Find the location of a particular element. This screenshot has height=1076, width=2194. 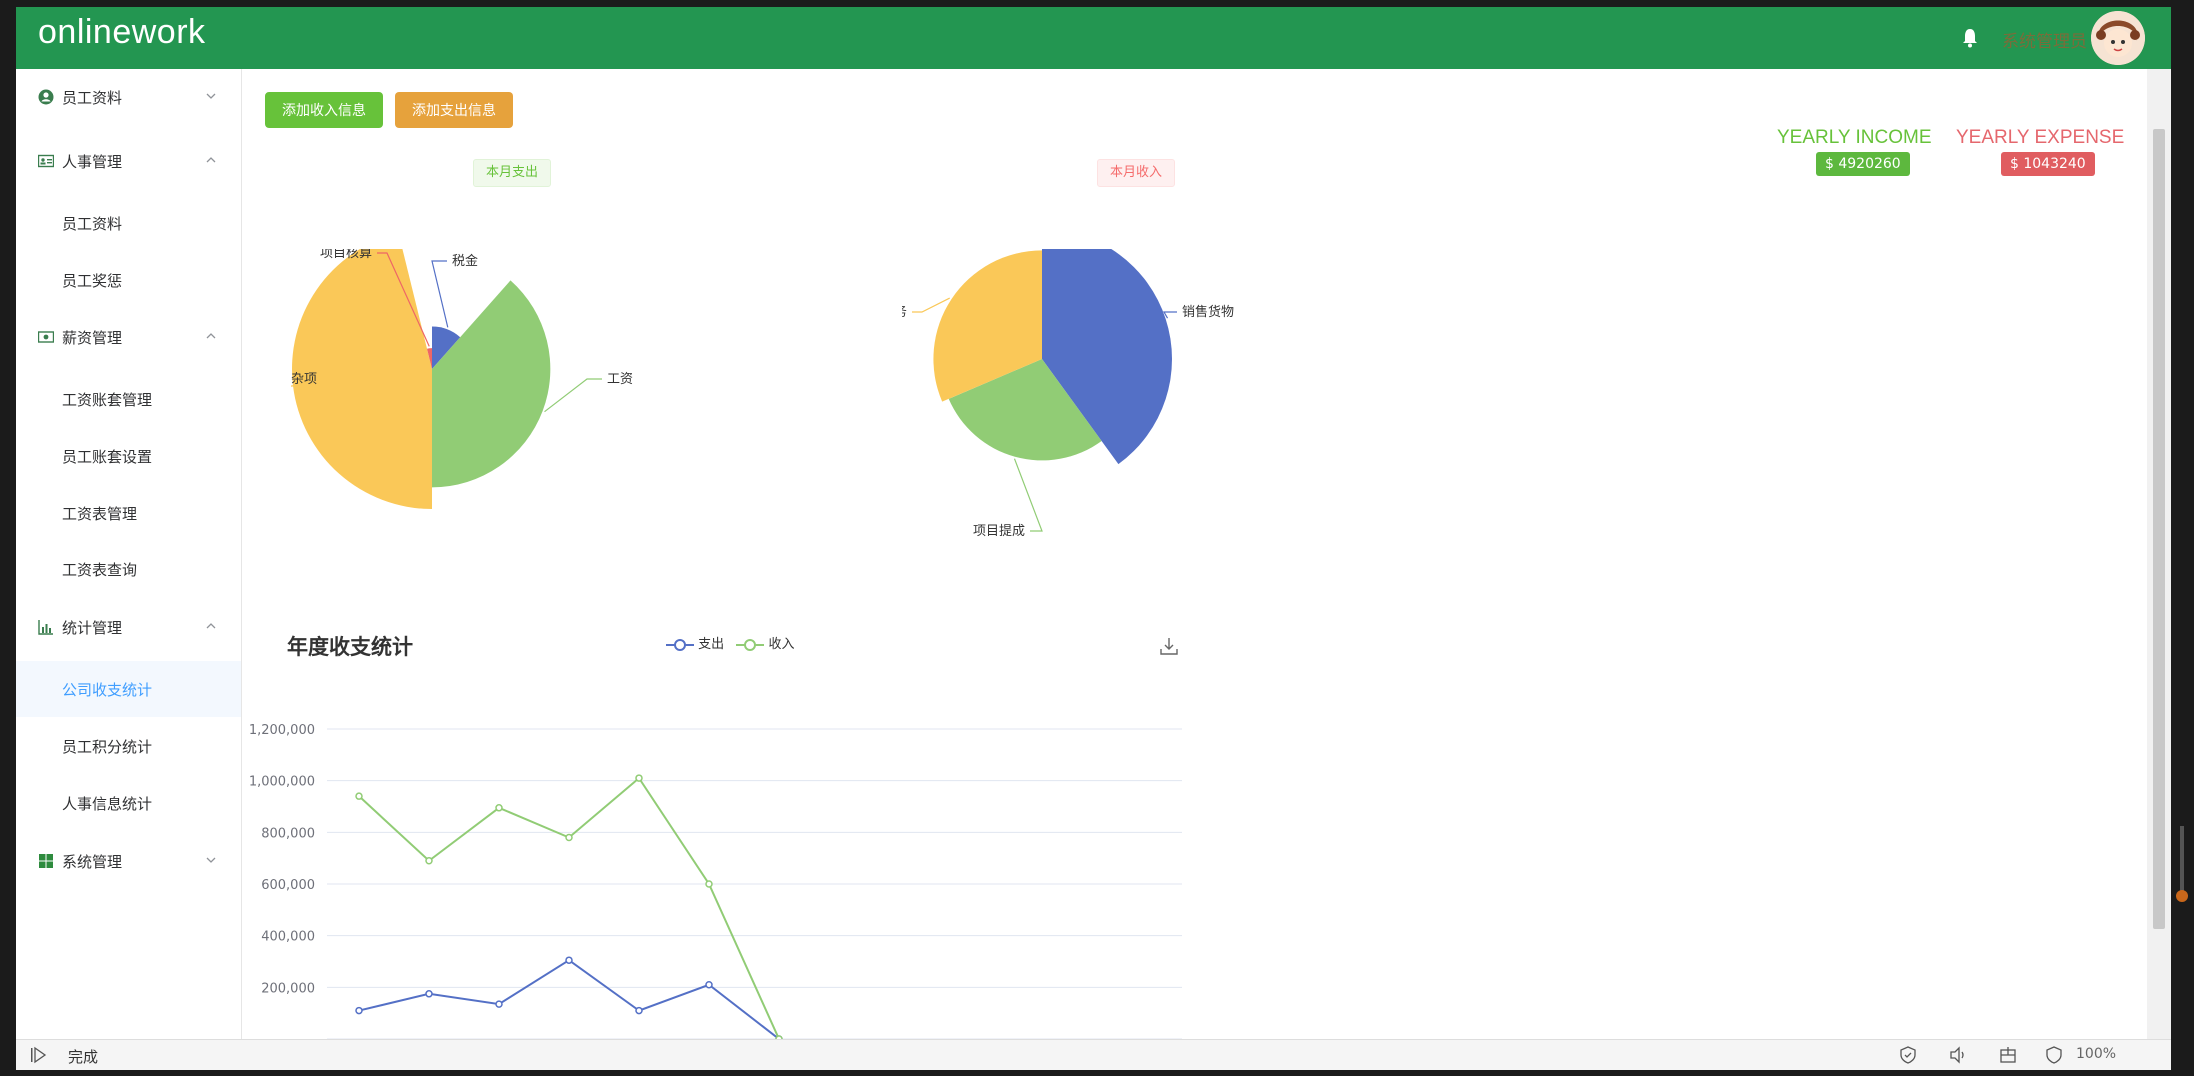

y-tick-label: 600,000 is located at coordinates (288, 885).